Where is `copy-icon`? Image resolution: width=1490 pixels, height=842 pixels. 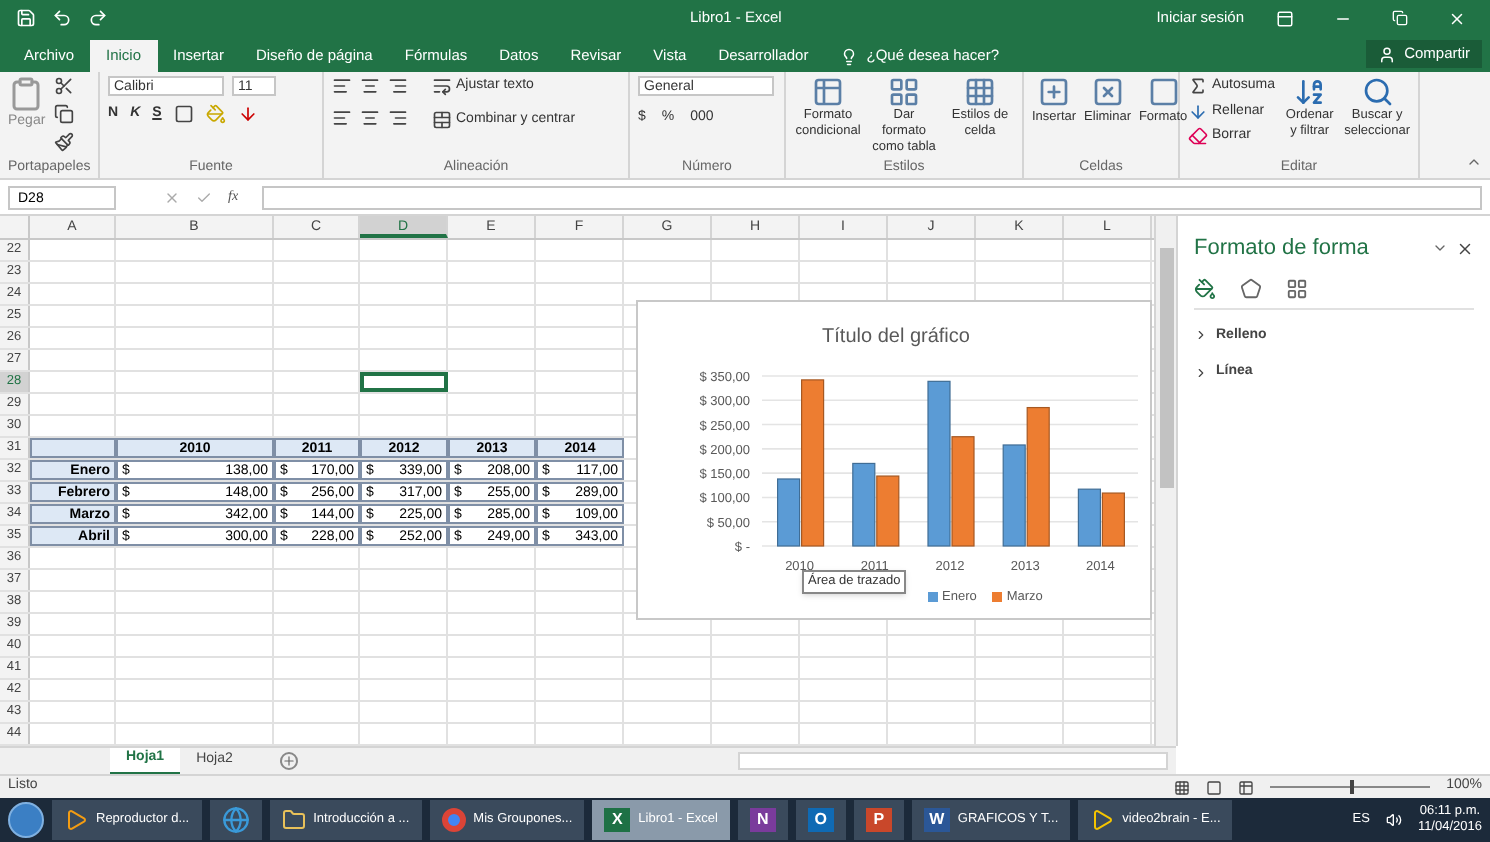
copy-icon is located at coordinates (63, 114).